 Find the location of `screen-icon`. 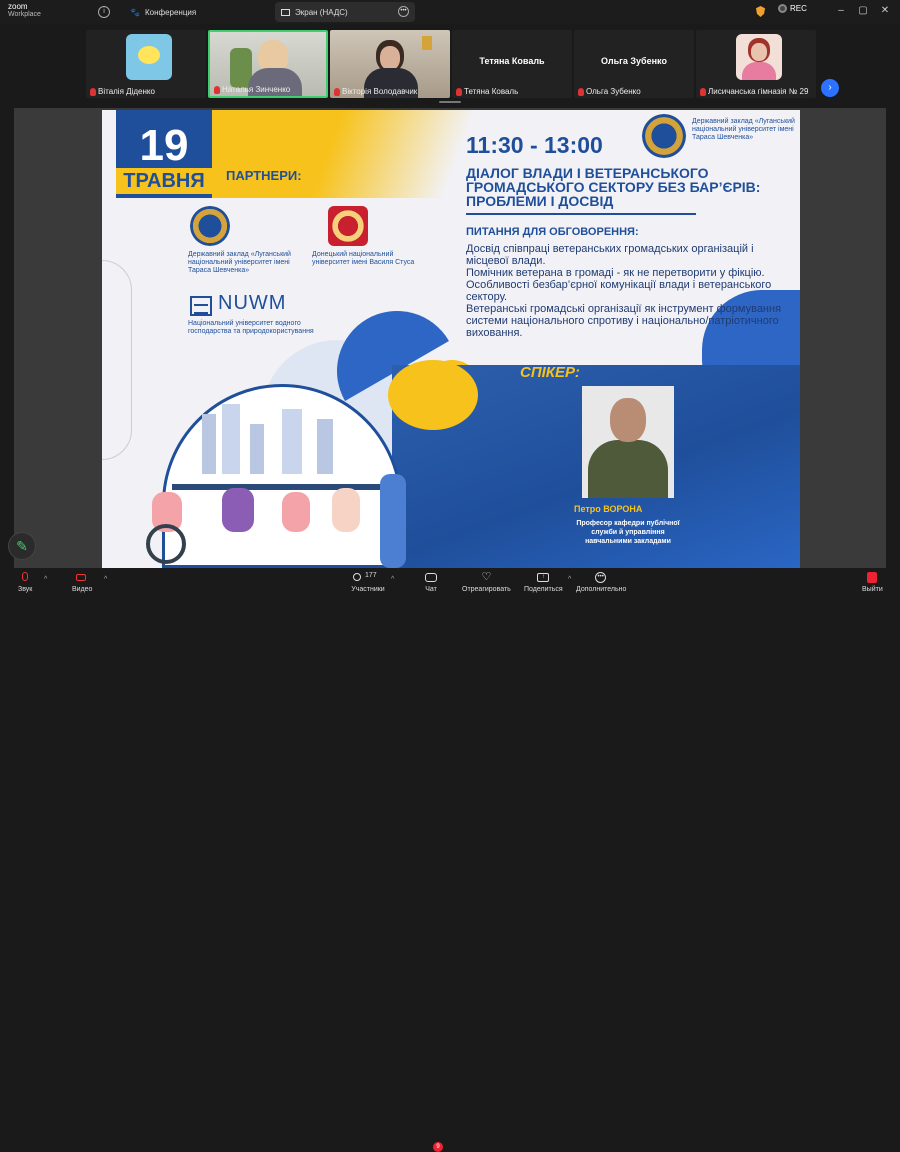

screen-icon is located at coordinates (285, 12).